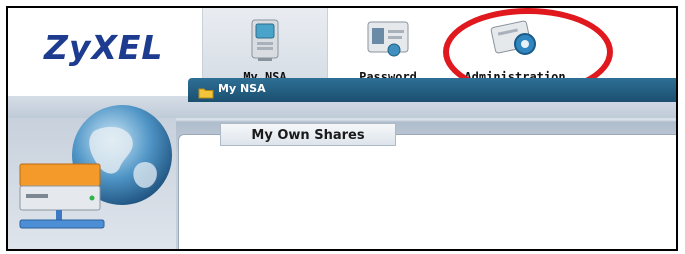 This screenshot has height=254, width=685. What do you see at coordinates (206, 93) in the screenshot?
I see `folder-icon` at bounding box center [206, 93].